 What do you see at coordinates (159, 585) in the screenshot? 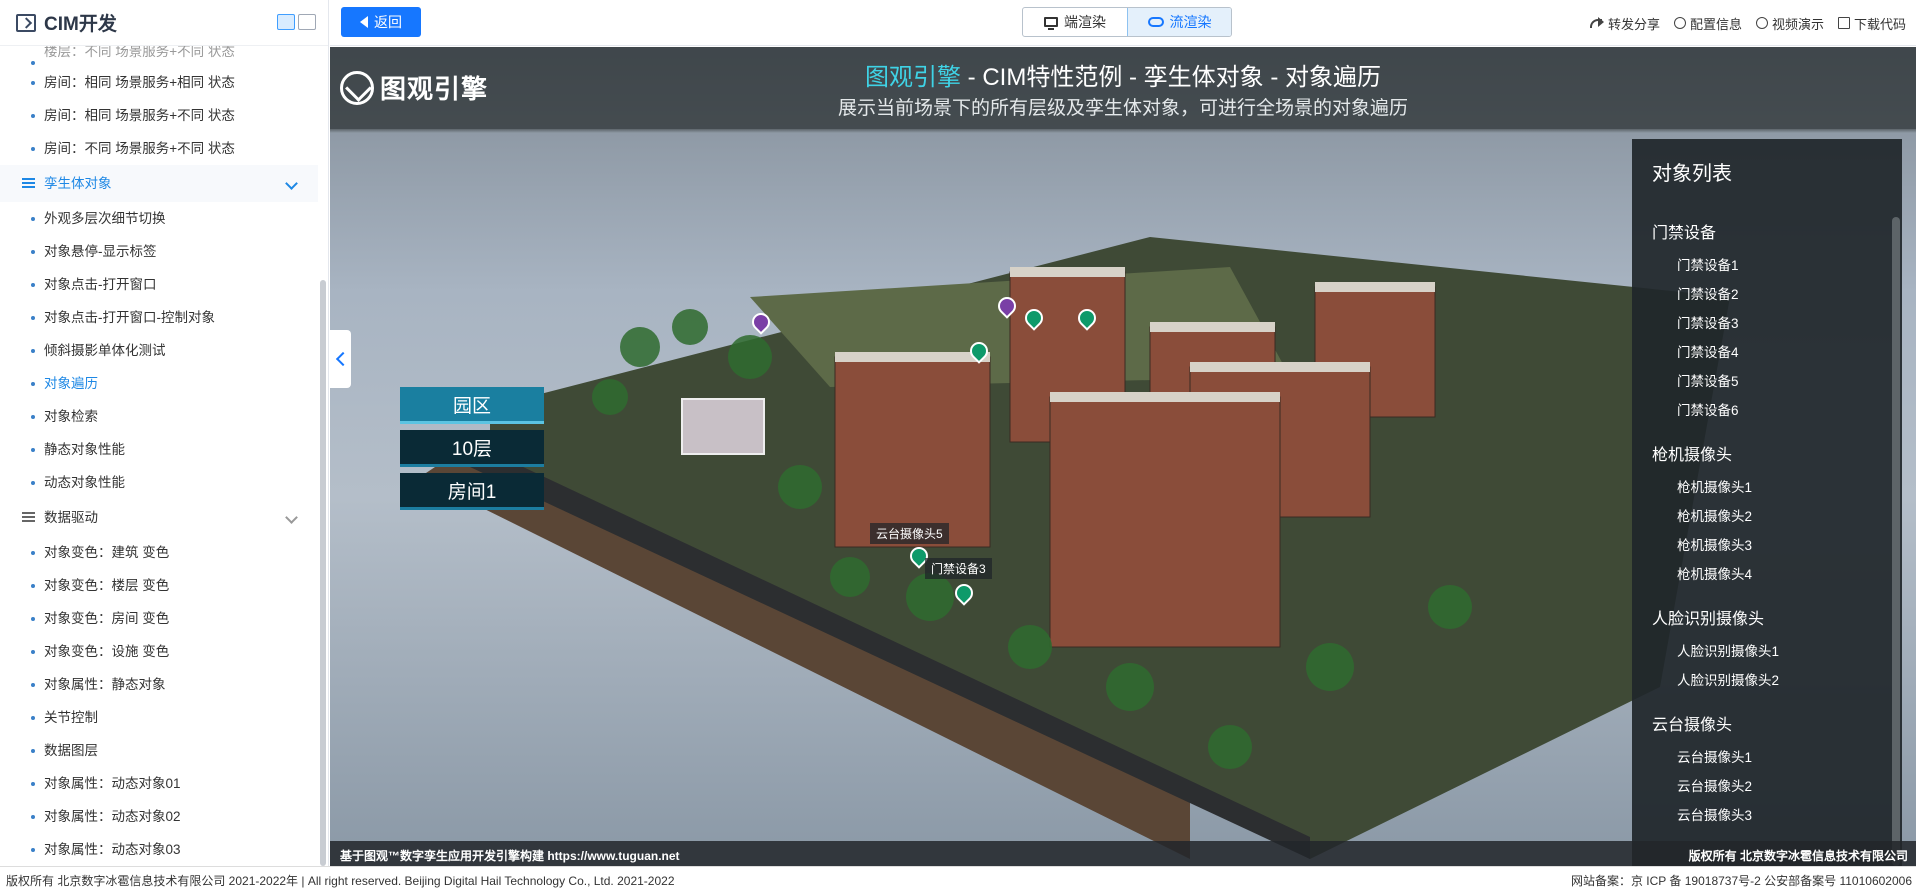
I see `sidebar-item: 对象变色：楼层 变色` at bounding box center [159, 585].